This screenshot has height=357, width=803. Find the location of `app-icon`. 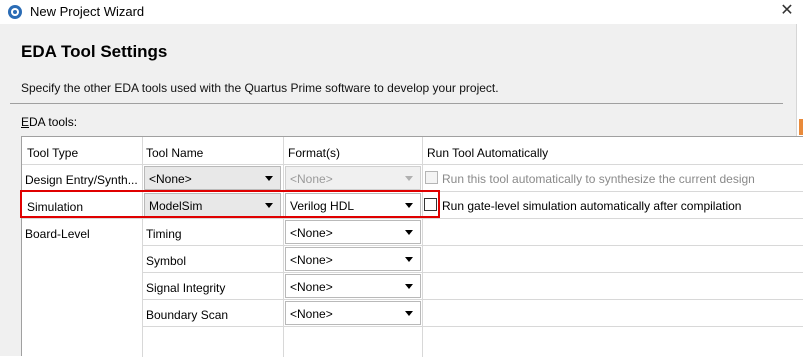

app-icon is located at coordinates (15, 12).